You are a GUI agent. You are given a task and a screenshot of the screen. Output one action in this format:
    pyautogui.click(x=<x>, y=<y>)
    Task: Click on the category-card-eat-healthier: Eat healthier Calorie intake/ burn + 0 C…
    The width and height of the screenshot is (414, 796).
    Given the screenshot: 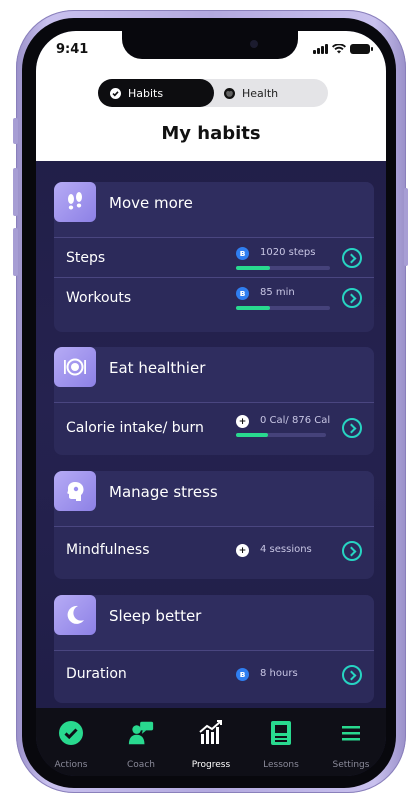 What is the action you would take?
    pyautogui.click(x=214, y=401)
    